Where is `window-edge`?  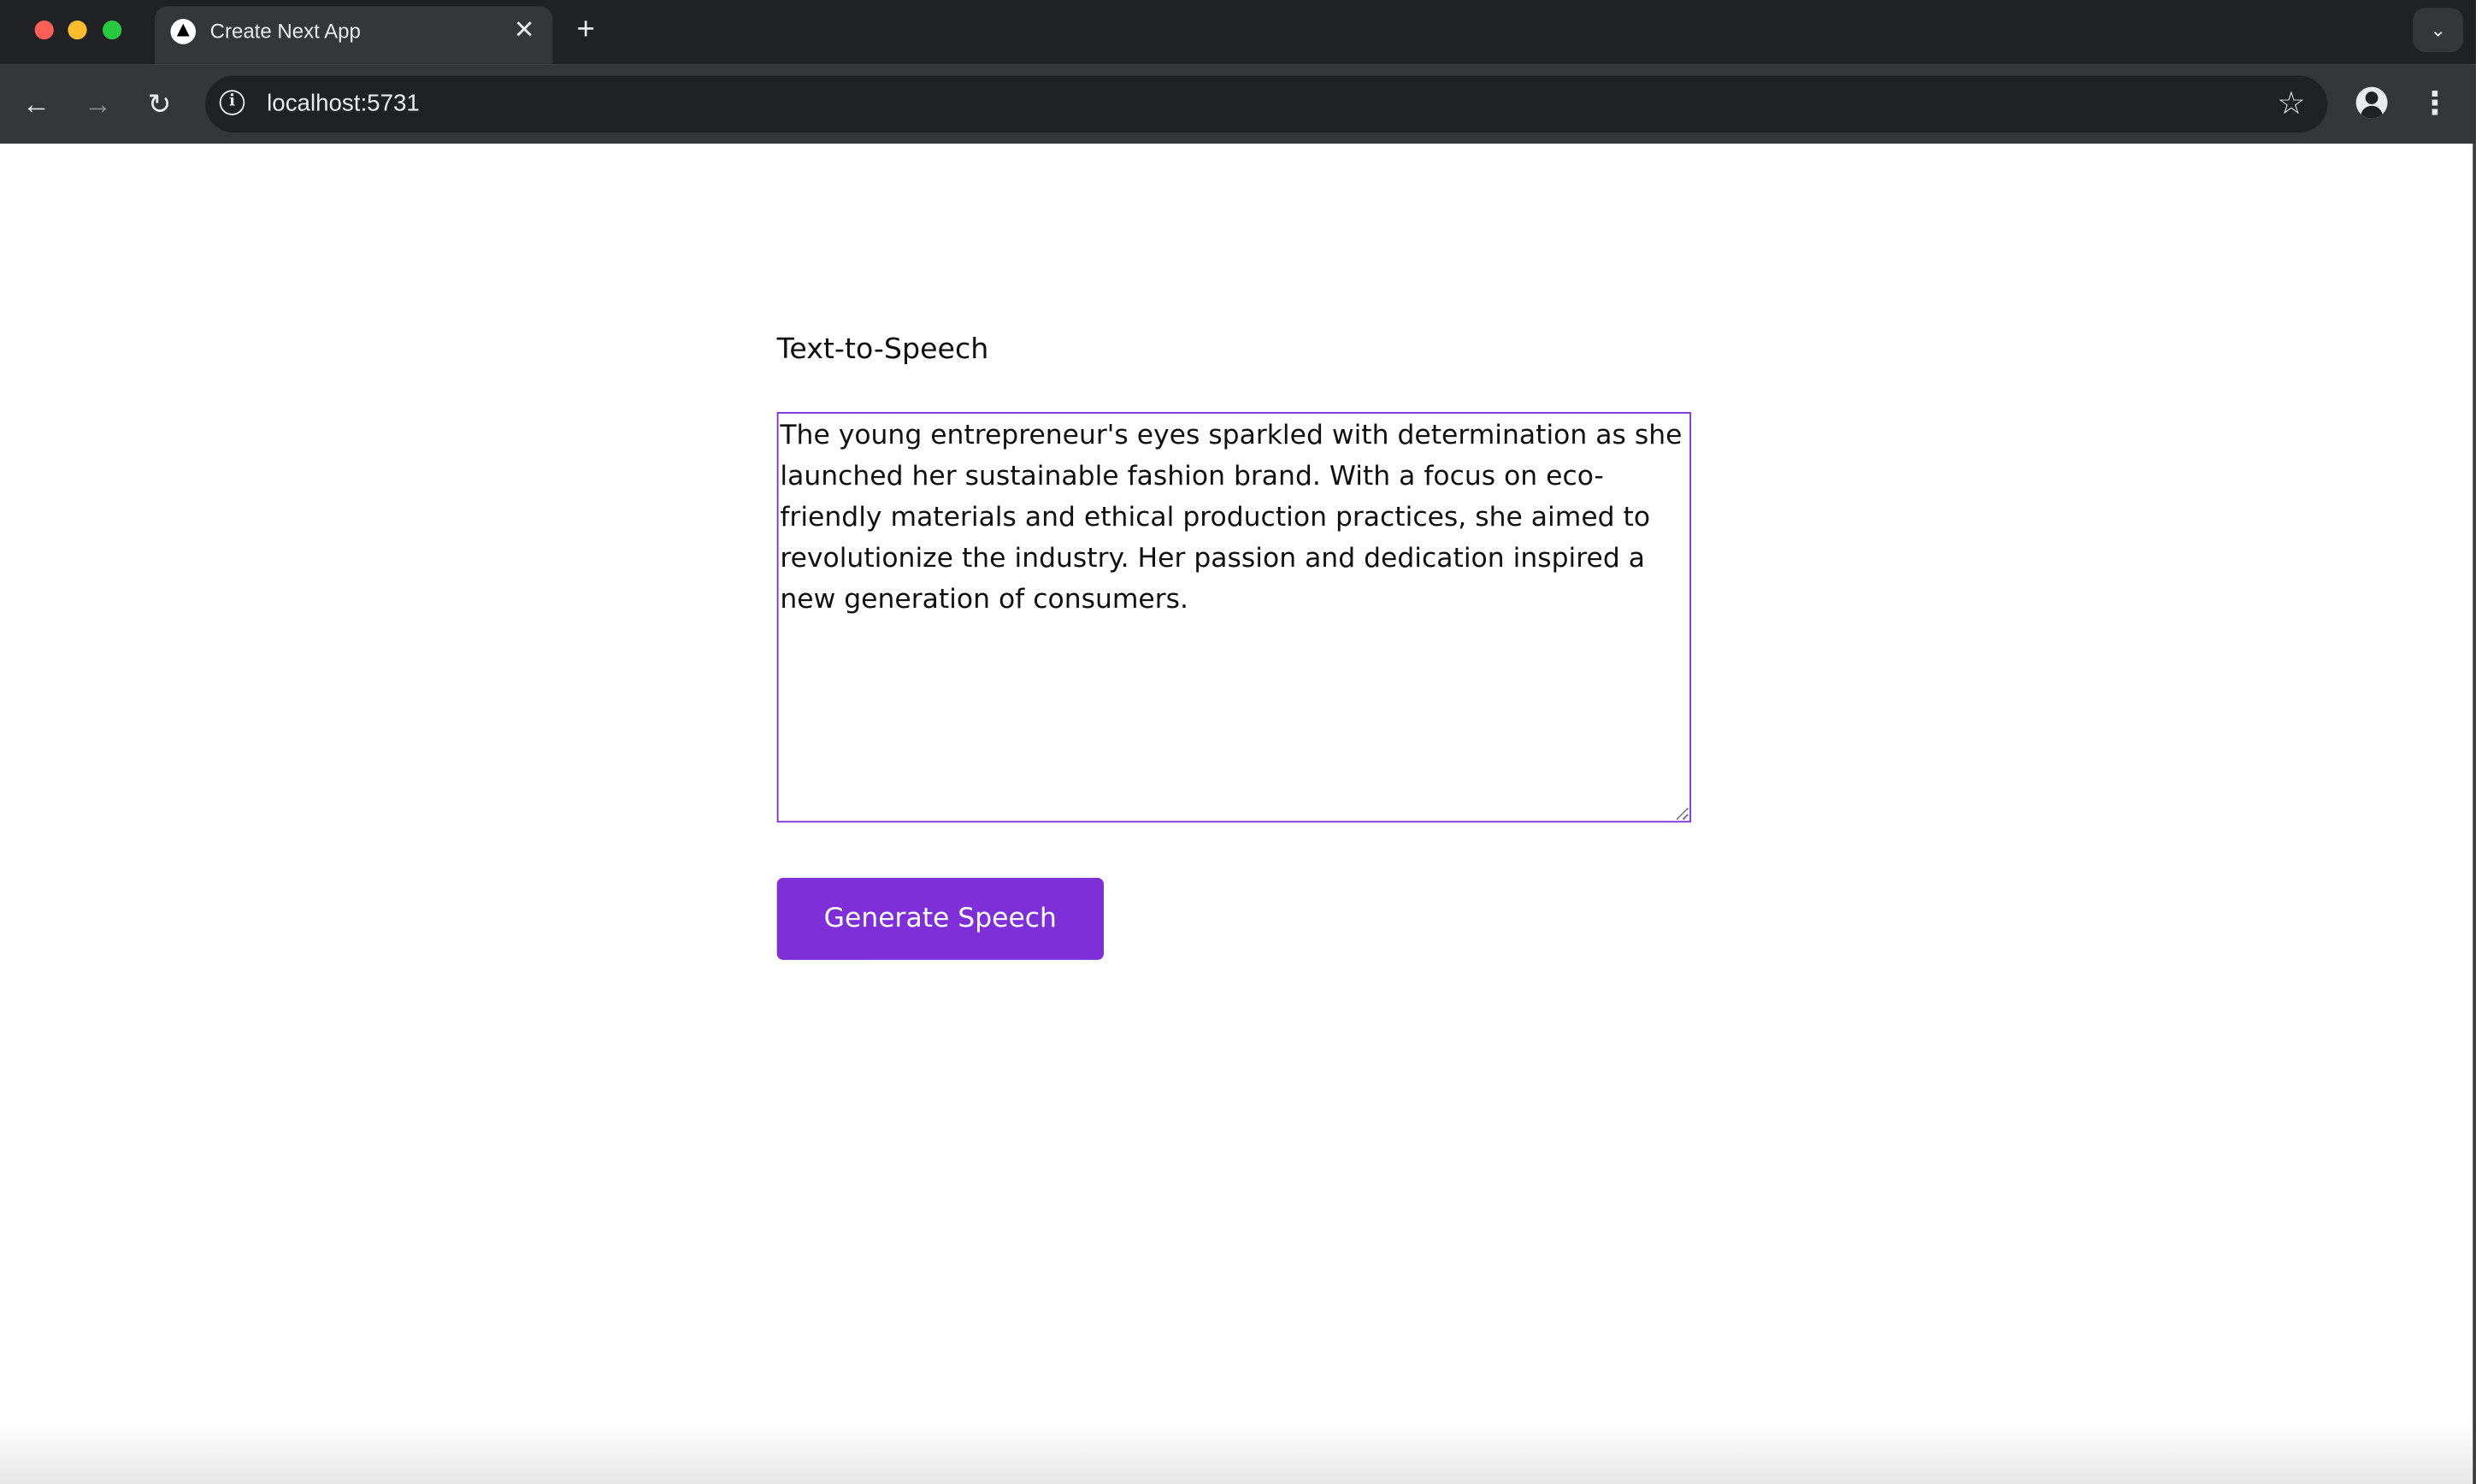
window-edge is located at coordinates (2474, 814).